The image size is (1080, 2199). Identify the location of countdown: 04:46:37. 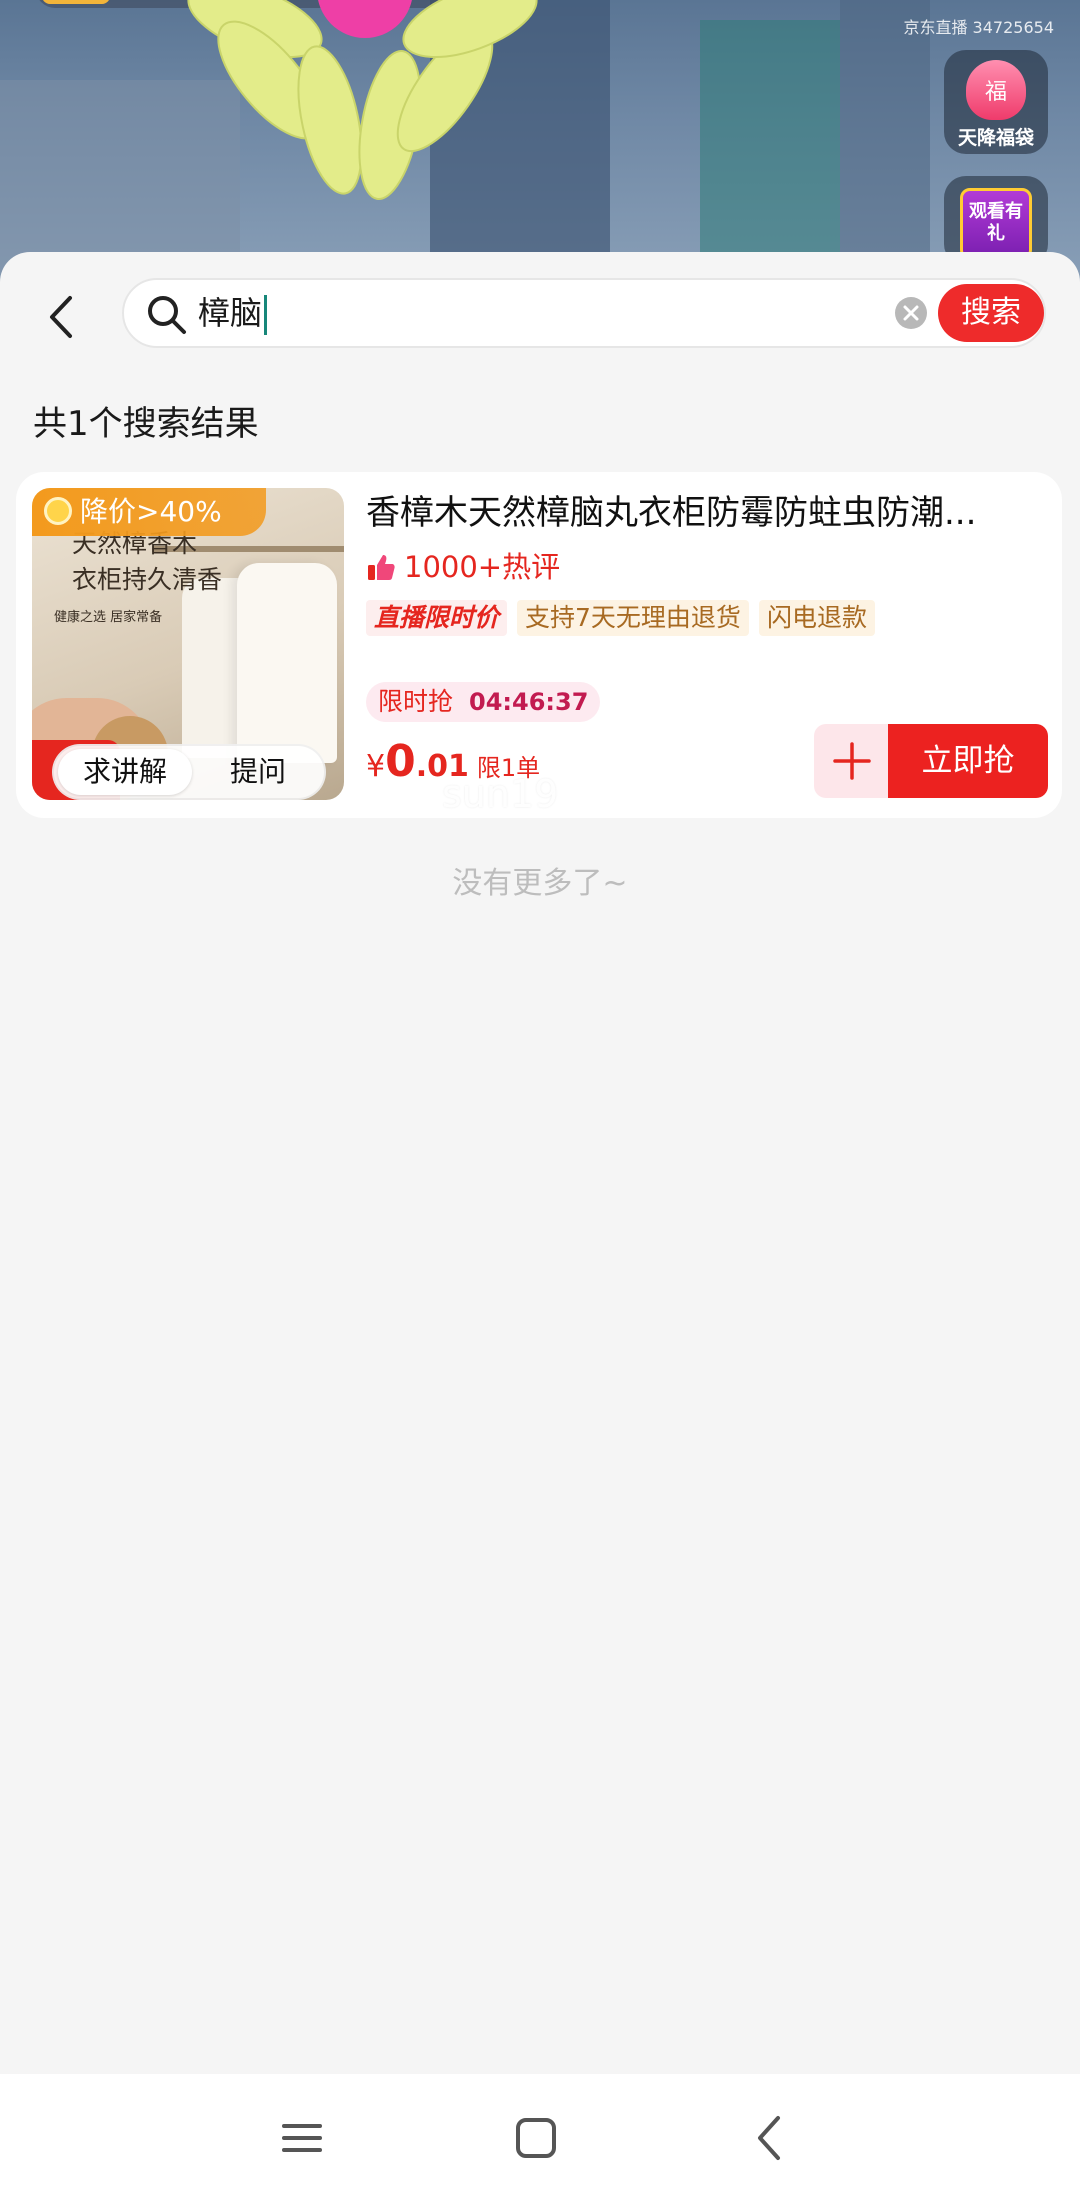
(529, 702).